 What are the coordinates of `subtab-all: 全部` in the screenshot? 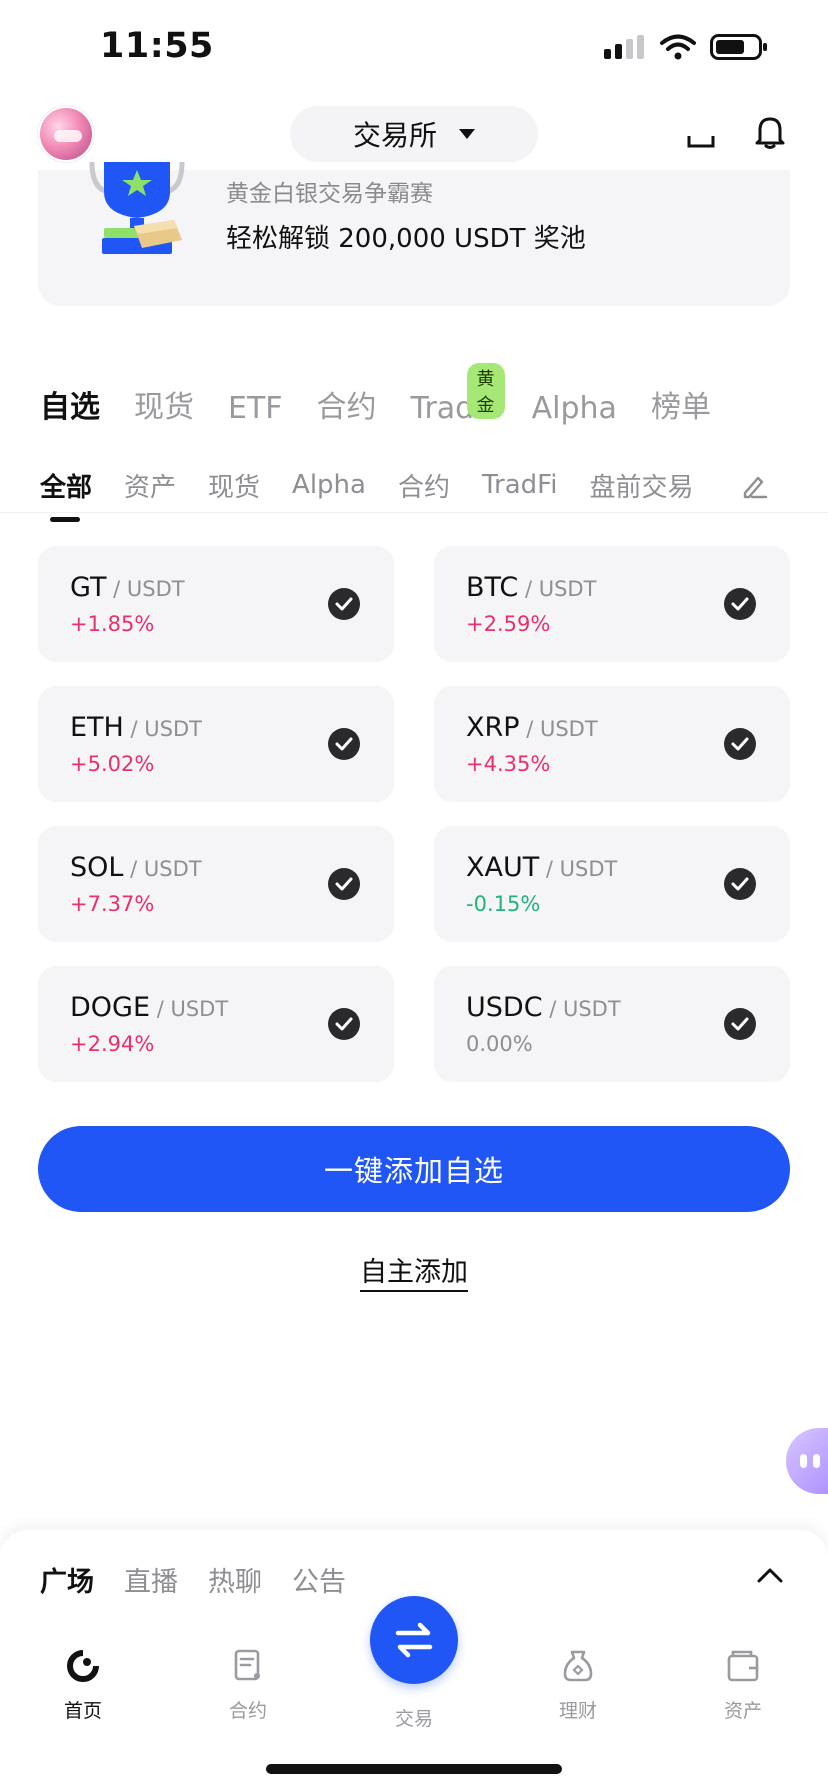 It's located at (66, 494).